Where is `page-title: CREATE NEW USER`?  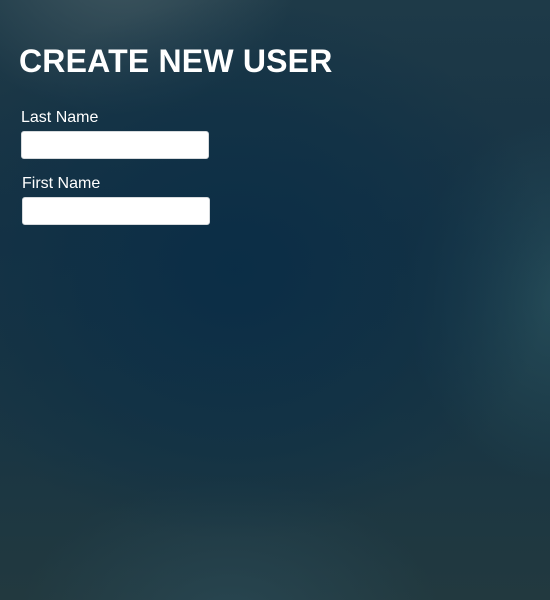 page-title: CREATE NEW USER is located at coordinates (176, 61).